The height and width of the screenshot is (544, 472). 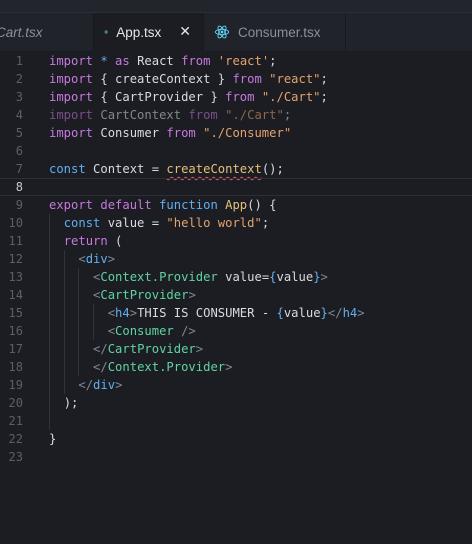 What do you see at coordinates (279, 32) in the screenshot?
I see `tab-label: Consumer.tsx` at bounding box center [279, 32].